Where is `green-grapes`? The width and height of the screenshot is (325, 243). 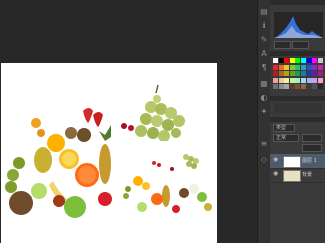 green-grapes is located at coordinates (160, 113).